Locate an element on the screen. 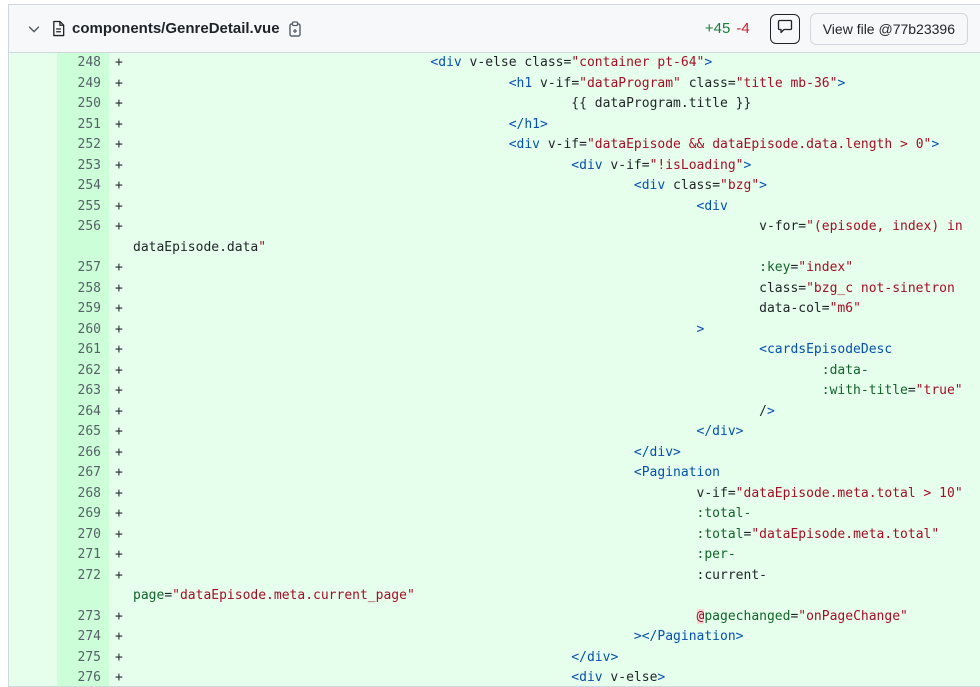 The width and height of the screenshot is (980, 687). new-line-number: 255 is located at coordinates (83, 206).